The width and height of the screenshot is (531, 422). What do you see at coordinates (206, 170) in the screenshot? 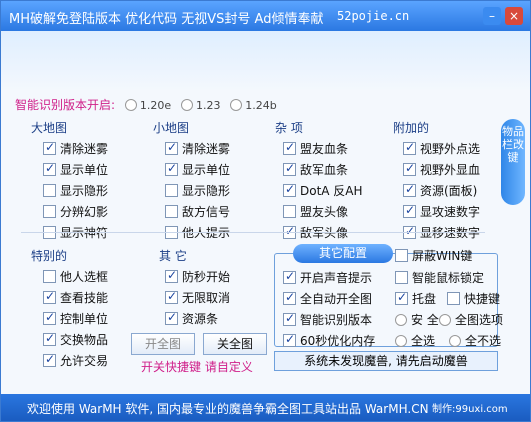
I see `option-label: 显示单位` at bounding box center [206, 170].